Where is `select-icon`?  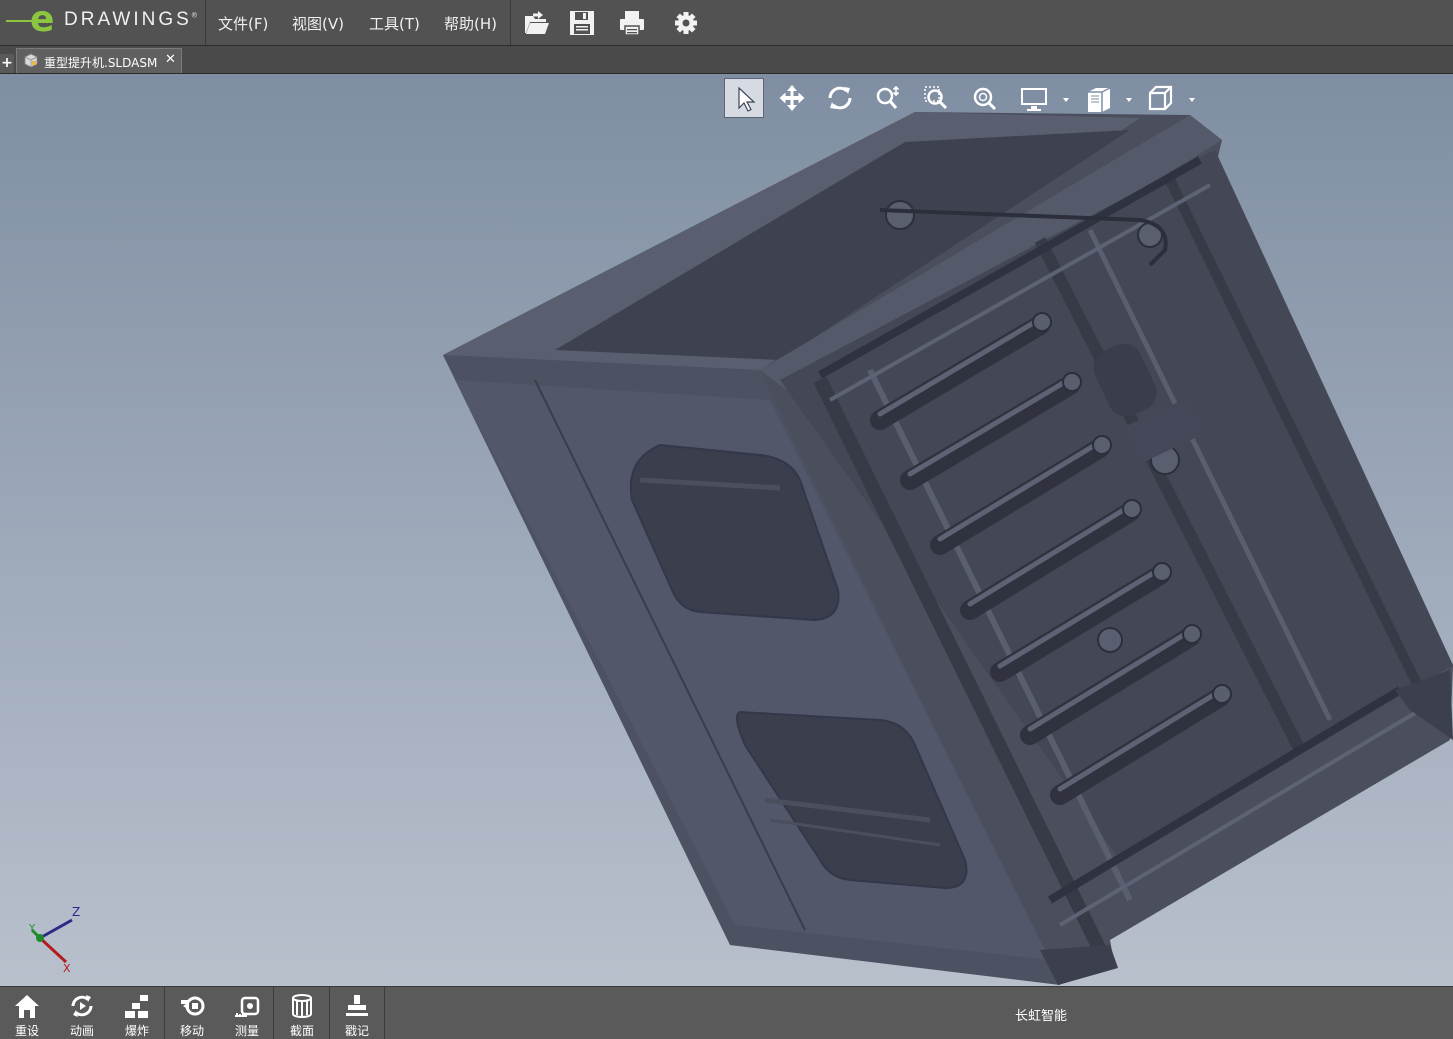 select-icon is located at coordinates (744, 98).